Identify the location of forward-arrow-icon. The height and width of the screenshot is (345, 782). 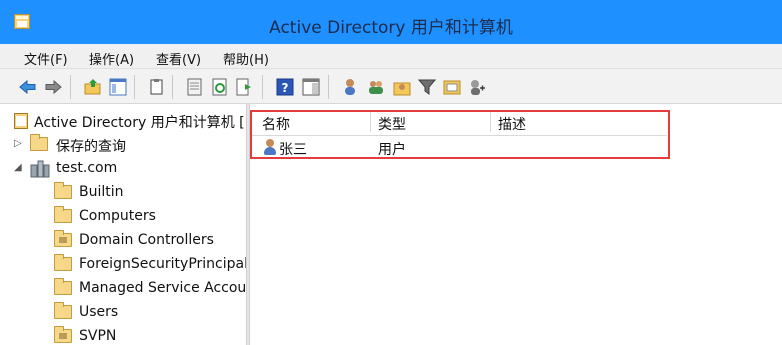
(53, 87).